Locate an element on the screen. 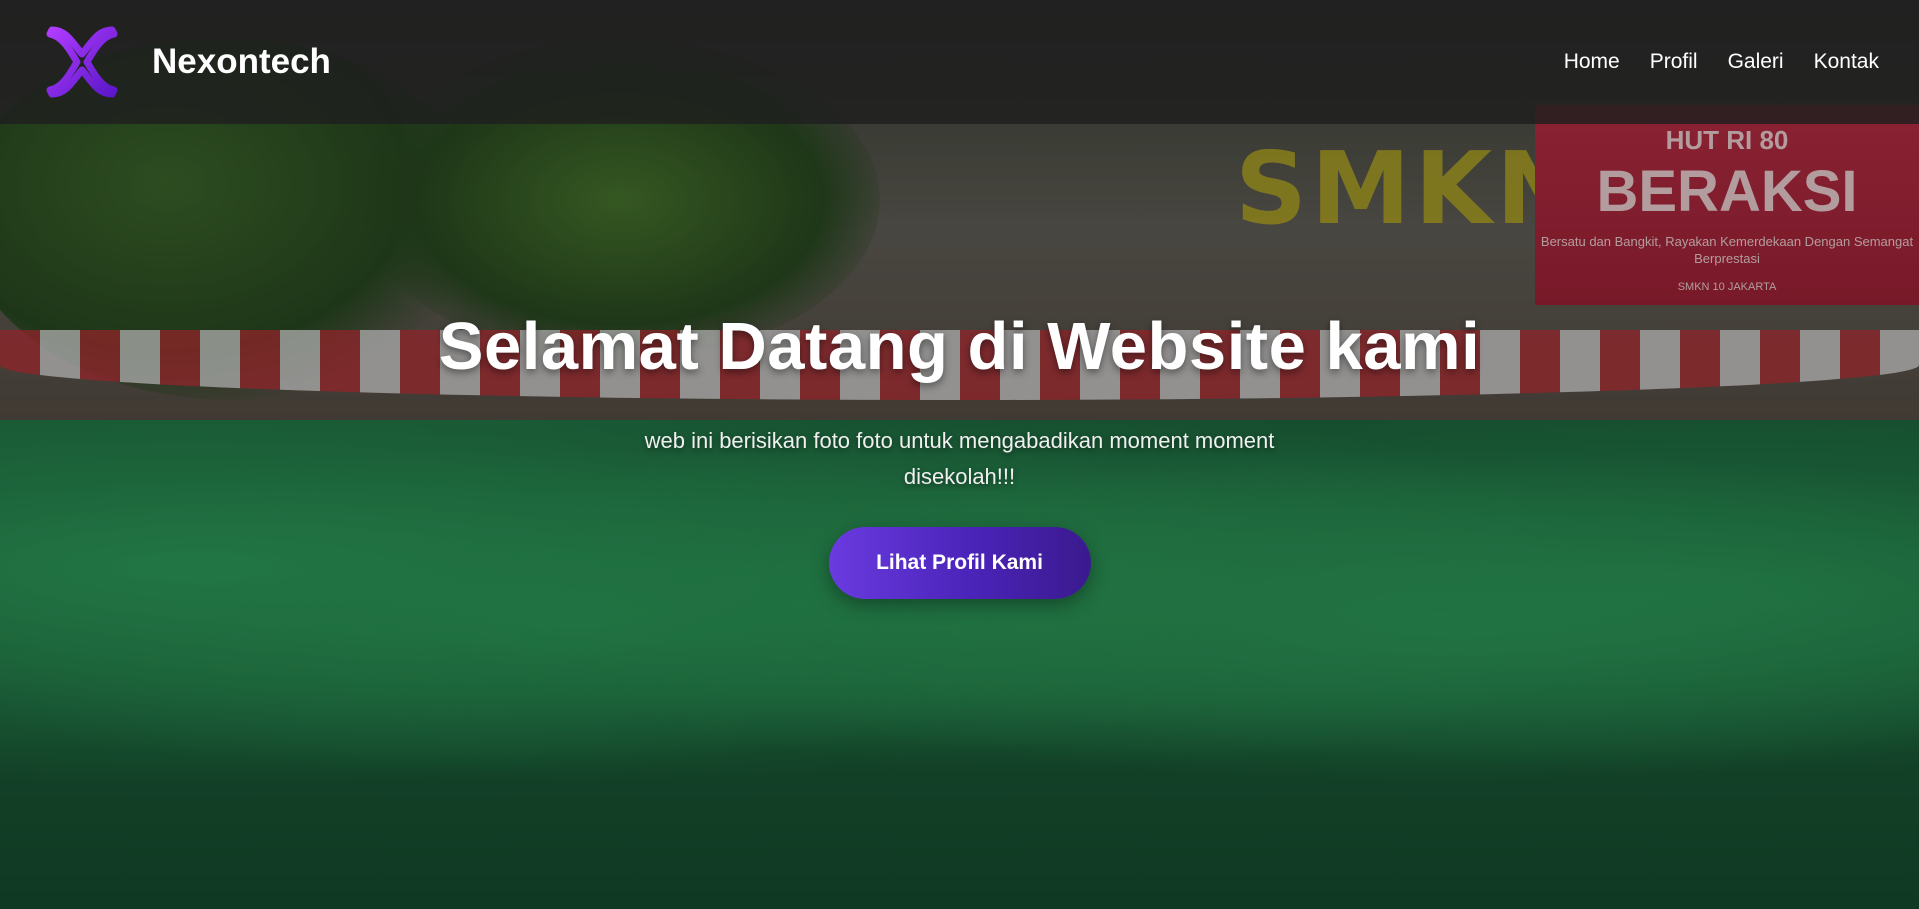  brand-link: Nexontech is located at coordinates (187, 62).